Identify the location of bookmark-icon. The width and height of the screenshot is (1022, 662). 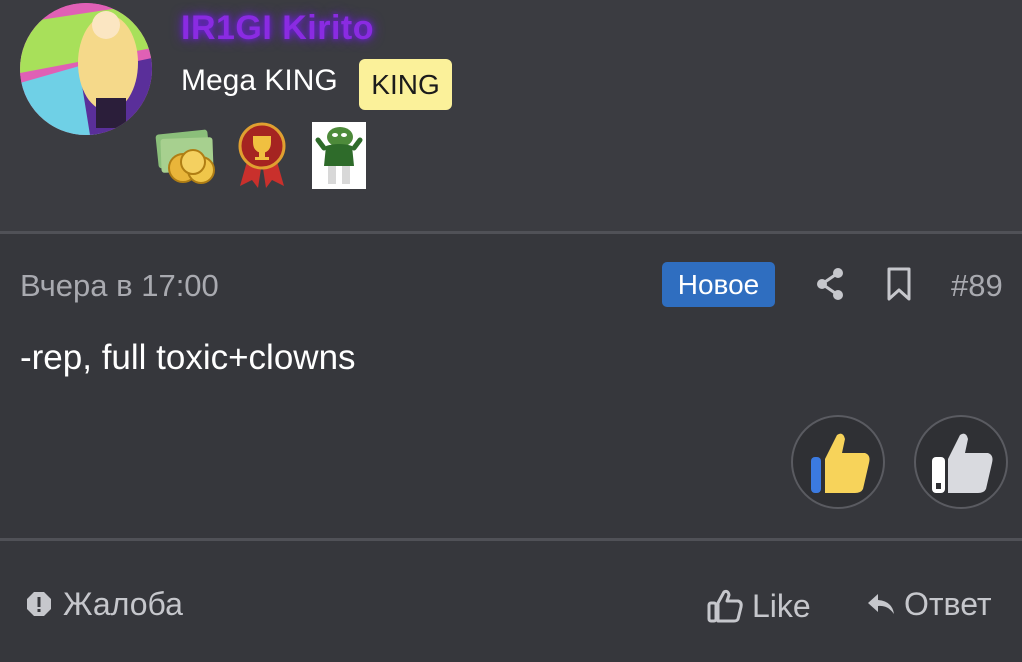
(899, 284).